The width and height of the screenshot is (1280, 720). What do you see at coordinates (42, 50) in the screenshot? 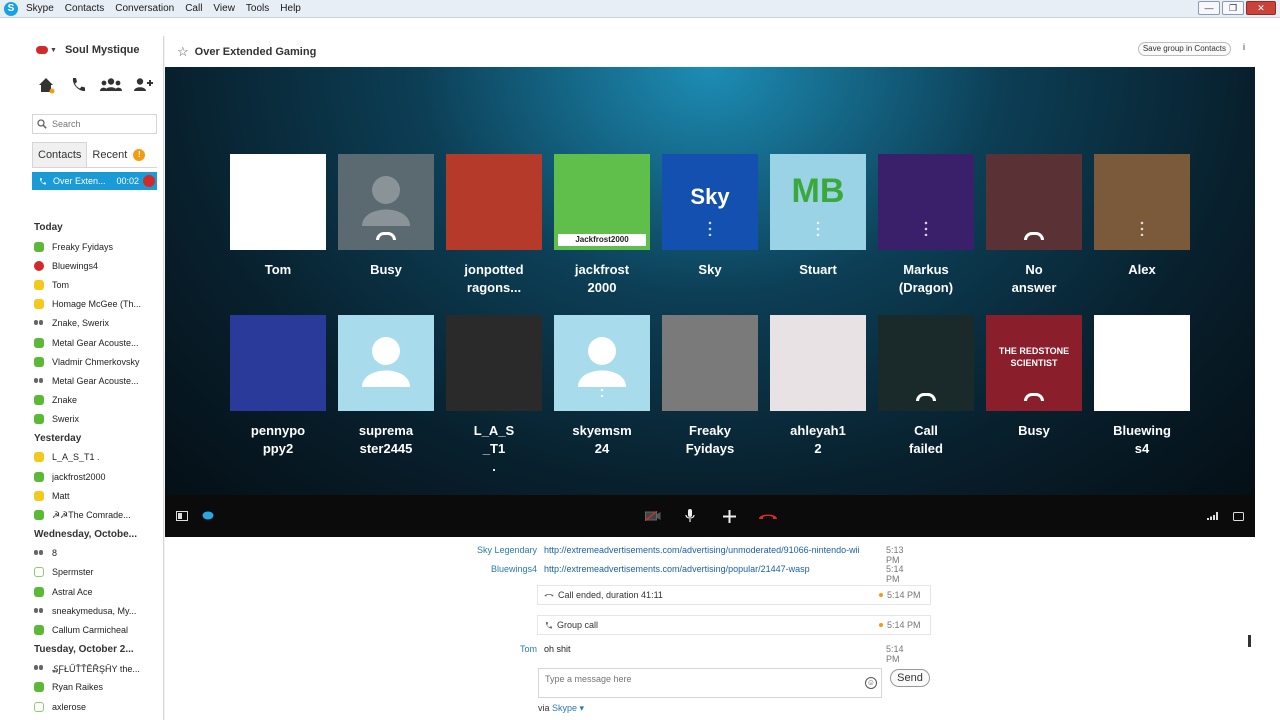
I see `status-dnd-icon` at bounding box center [42, 50].